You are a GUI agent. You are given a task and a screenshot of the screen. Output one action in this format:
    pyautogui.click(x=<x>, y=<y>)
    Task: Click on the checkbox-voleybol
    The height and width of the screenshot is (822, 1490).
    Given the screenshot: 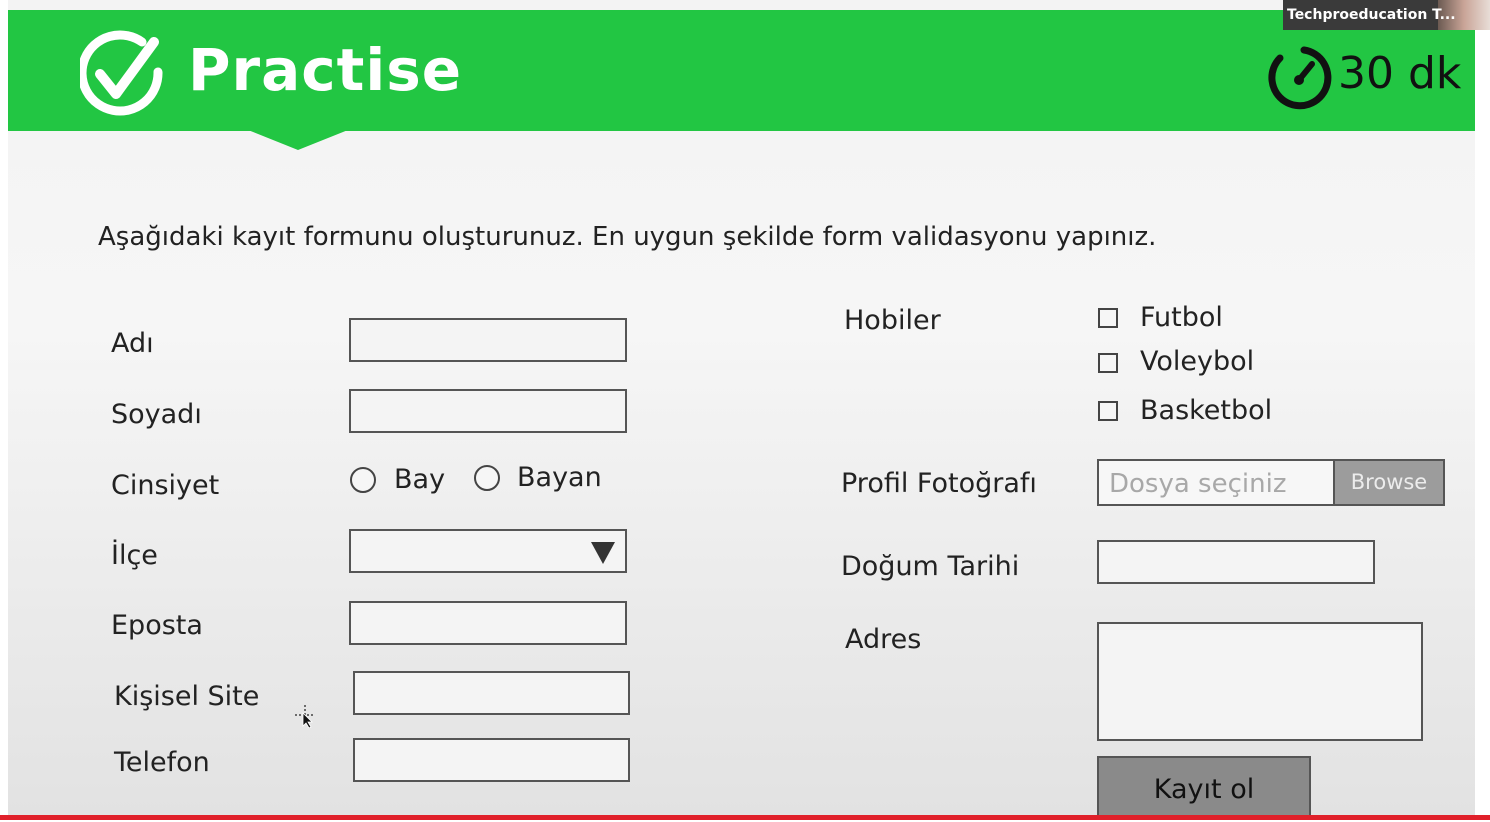 What is the action you would take?
    pyautogui.click(x=1108, y=363)
    